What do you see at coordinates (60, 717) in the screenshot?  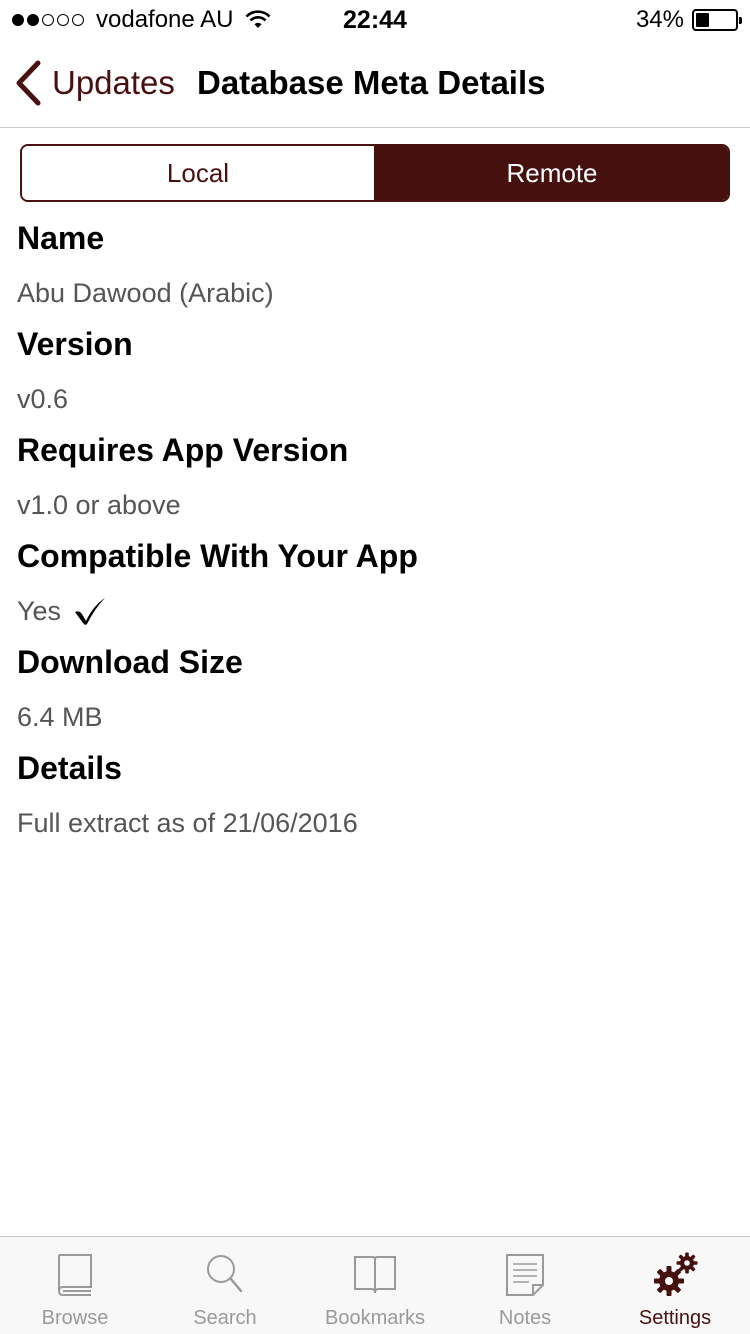 I see `download-size-value-text: 6.4 MB` at bounding box center [60, 717].